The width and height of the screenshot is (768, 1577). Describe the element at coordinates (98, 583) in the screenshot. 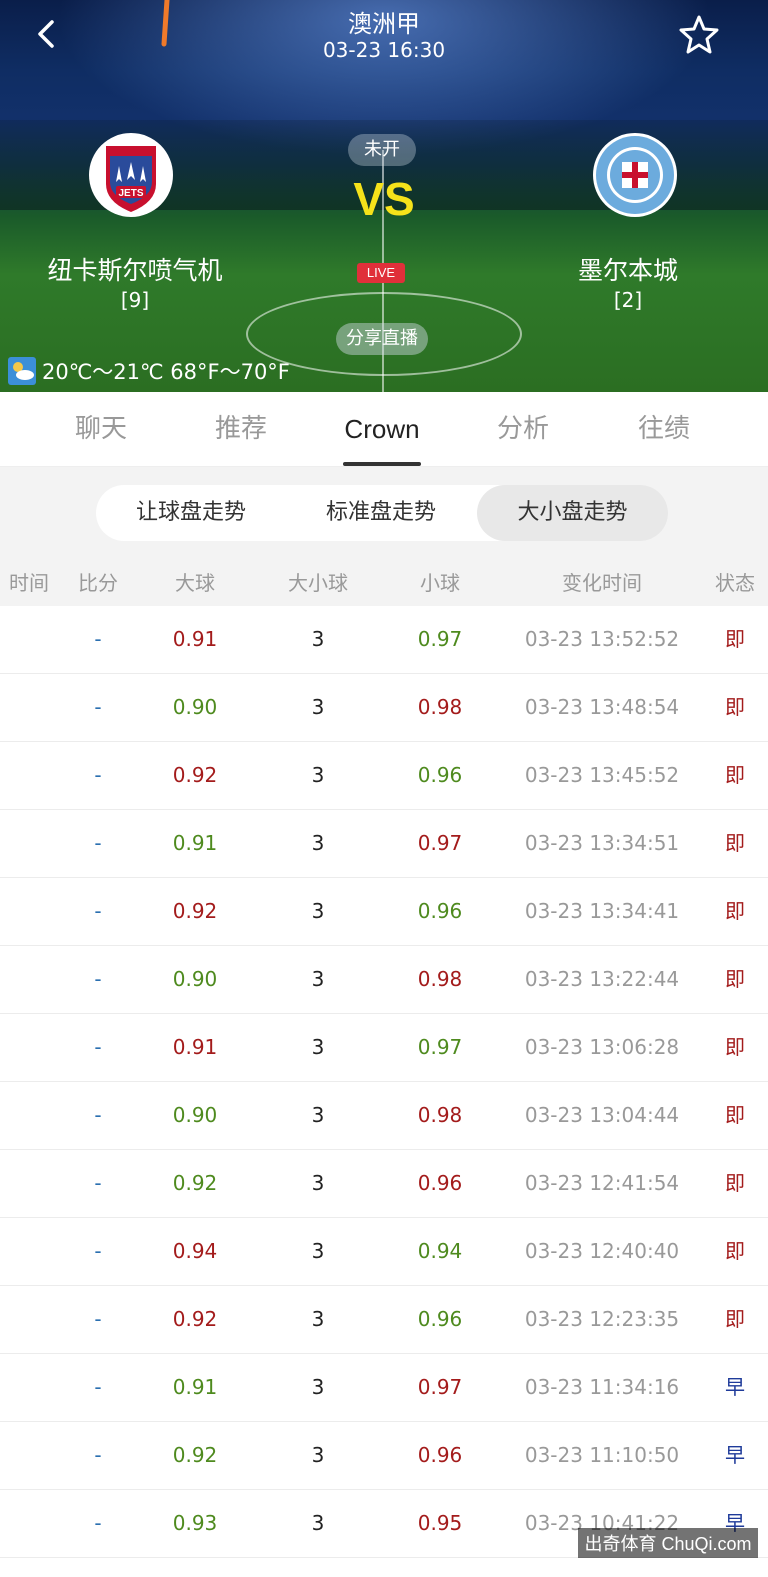

I see `col-score: 比分` at that location.